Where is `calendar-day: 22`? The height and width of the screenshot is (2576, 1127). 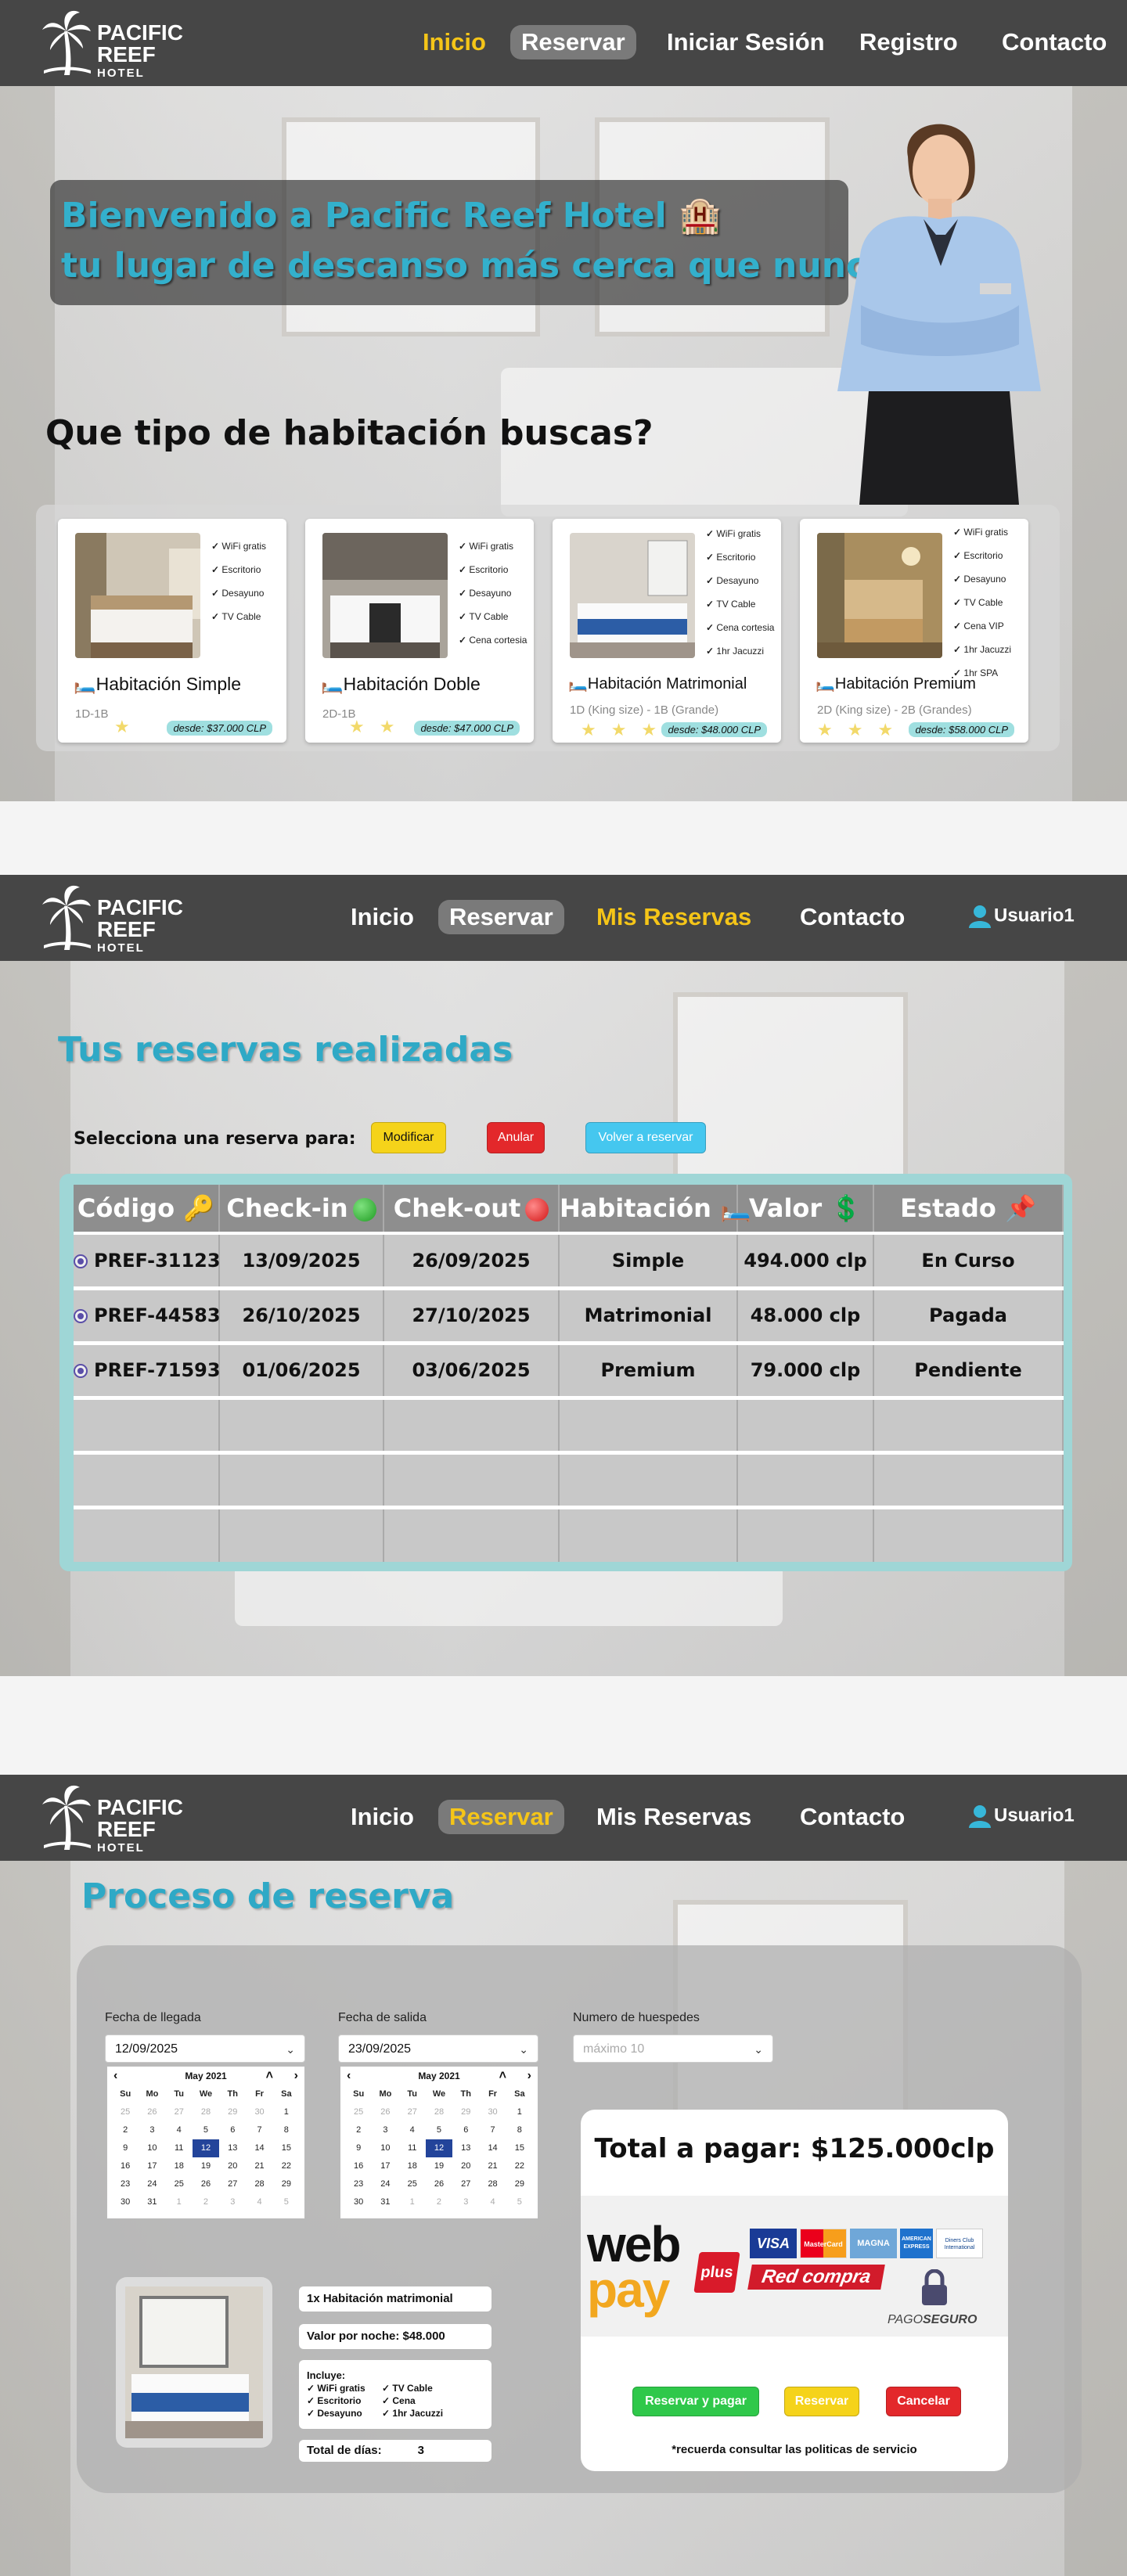 calendar-day: 22 is located at coordinates (519, 2166).